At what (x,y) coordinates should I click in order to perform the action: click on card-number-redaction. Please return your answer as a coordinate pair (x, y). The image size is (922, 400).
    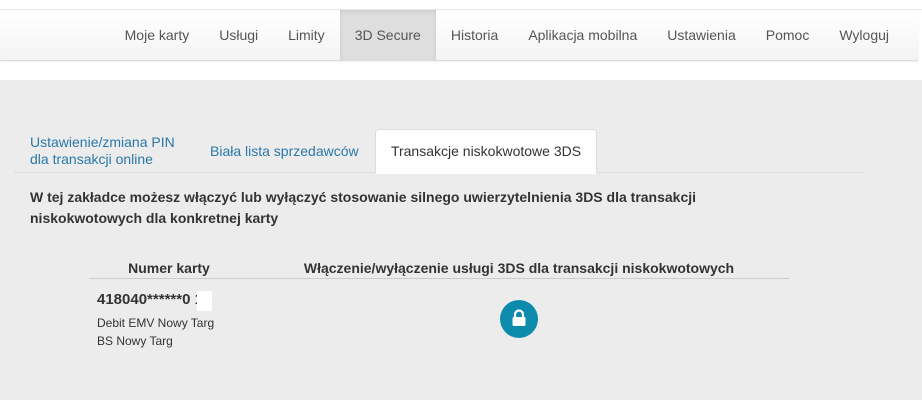
    Looking at the image, I should click on (204, 301).